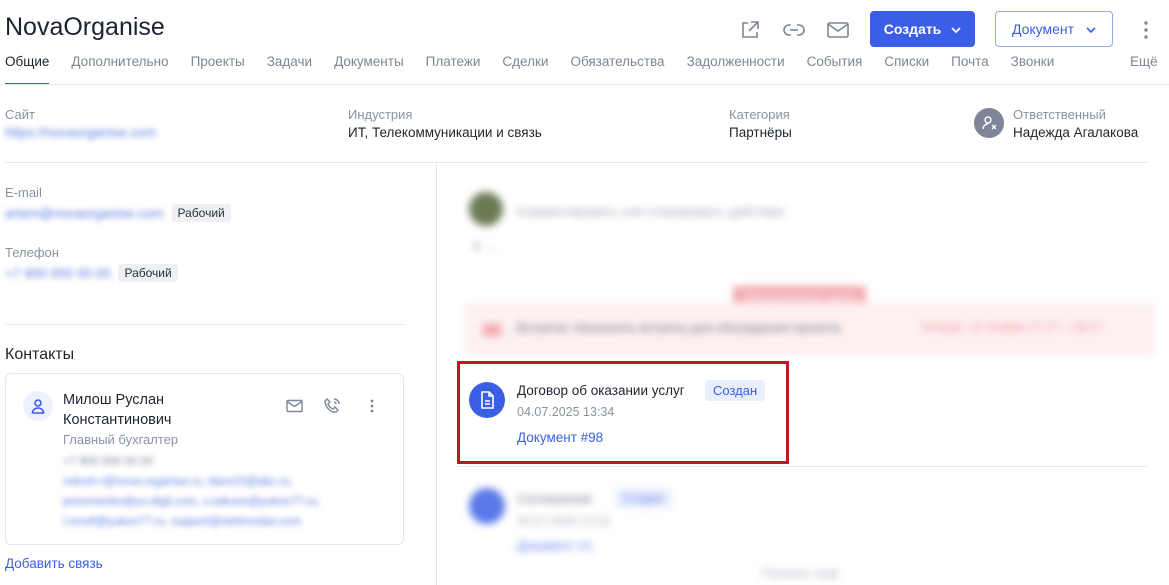 This screenshot has width=1169, height=585. Describe the element at coordinates (525, 69) in the screenshot. I see `tab-deals: Сделки` at that location.